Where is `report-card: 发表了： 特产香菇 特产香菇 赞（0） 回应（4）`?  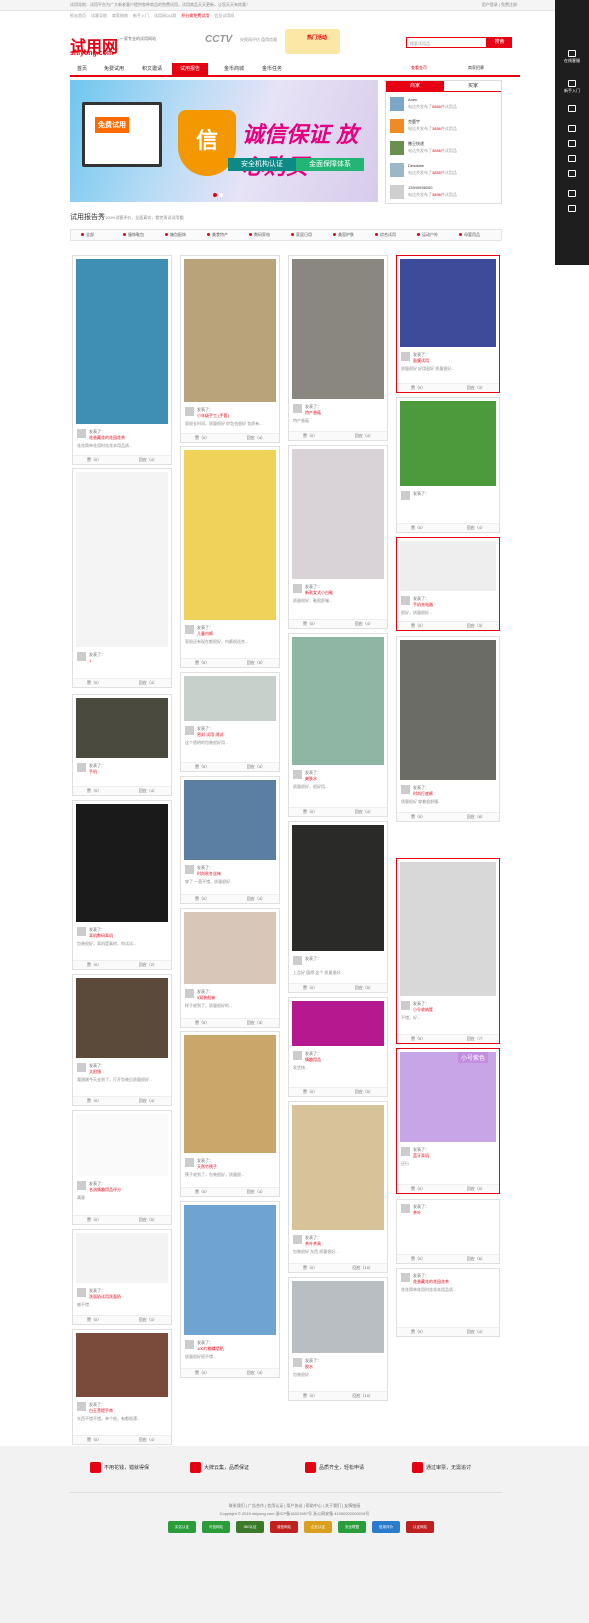
report-card: 发表了： 特产香菇 特产香菇 赞（0） 回应（4） is located at coordinates (338, 348).